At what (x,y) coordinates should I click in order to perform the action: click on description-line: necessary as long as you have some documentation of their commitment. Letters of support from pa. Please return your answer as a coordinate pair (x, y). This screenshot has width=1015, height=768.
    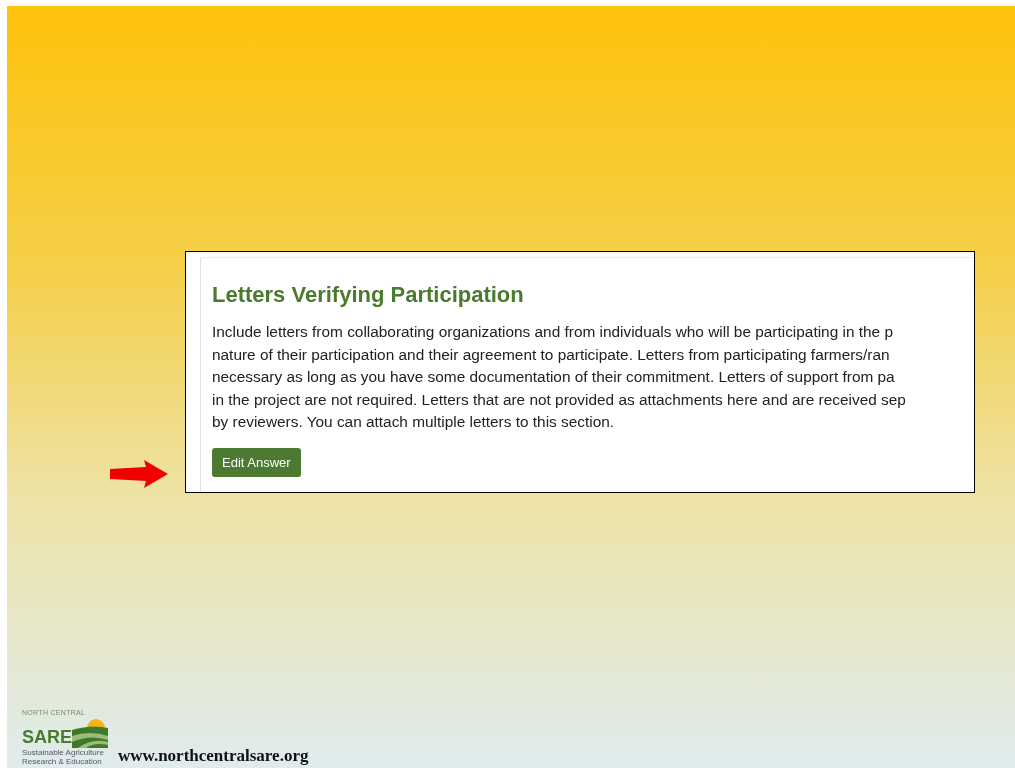
    Looking at the image, I should click on (554, 377).